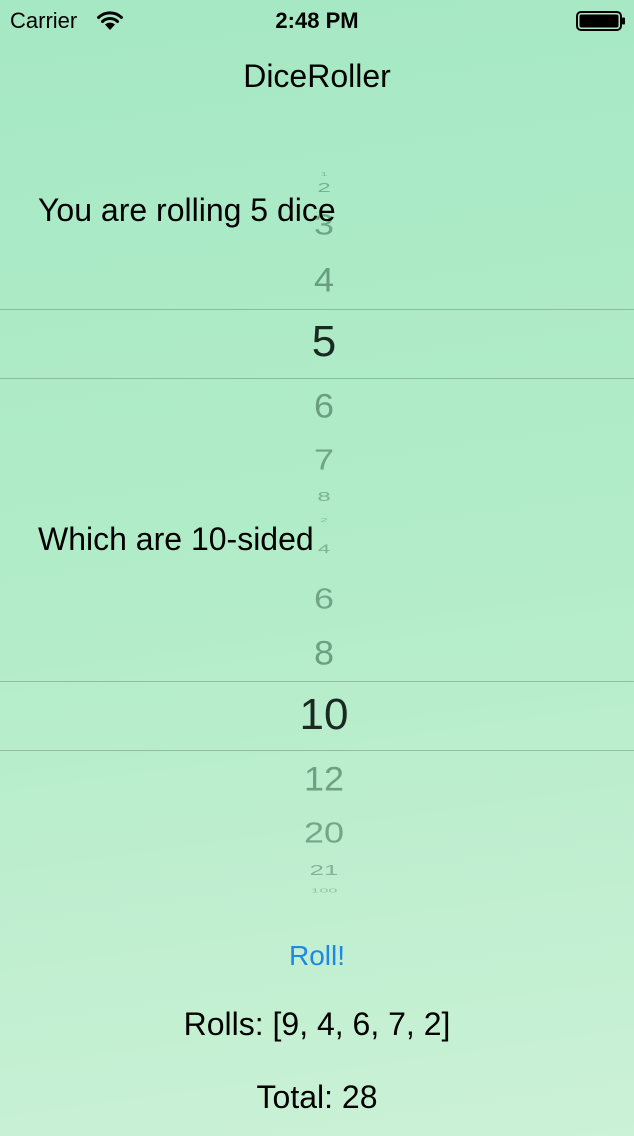  What do you see at coordinates (317, 778) in the screenshot?
I see `picker-item: 12` at bounding box center [317, 778].